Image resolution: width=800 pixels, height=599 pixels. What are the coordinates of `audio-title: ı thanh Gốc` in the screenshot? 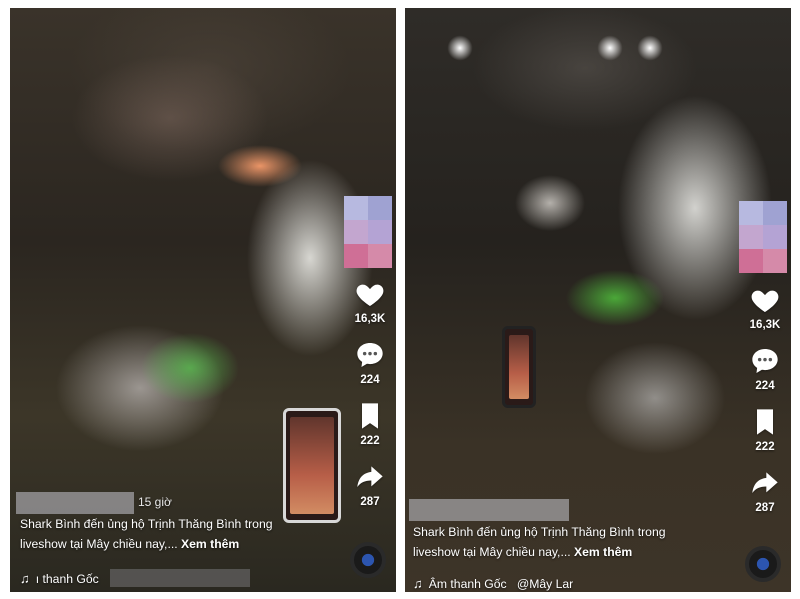 It's located at (67, 579).